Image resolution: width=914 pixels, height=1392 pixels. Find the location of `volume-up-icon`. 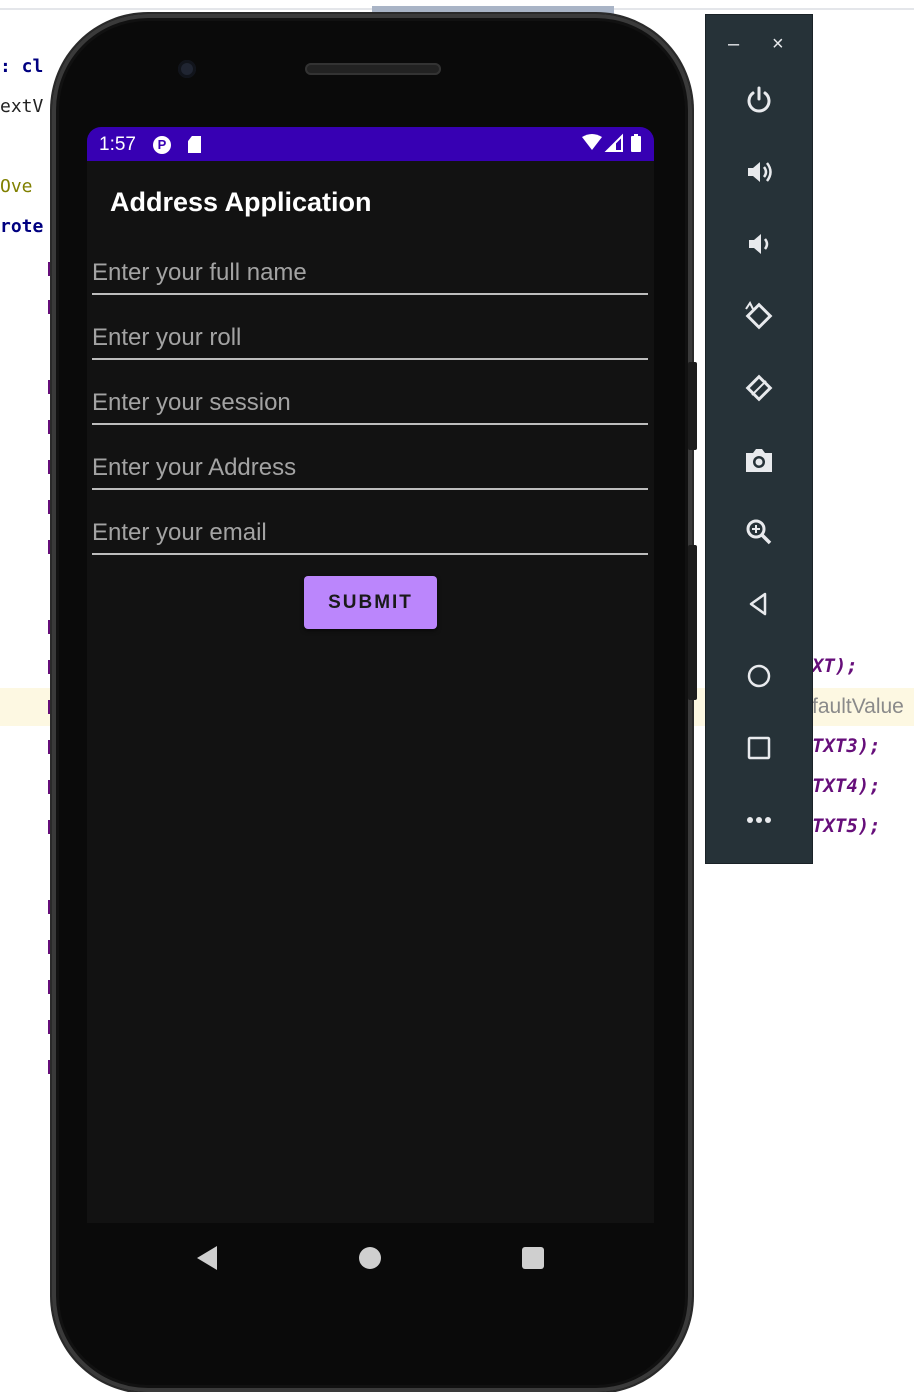

volume-up-icon is located at coordinates (759, 172).